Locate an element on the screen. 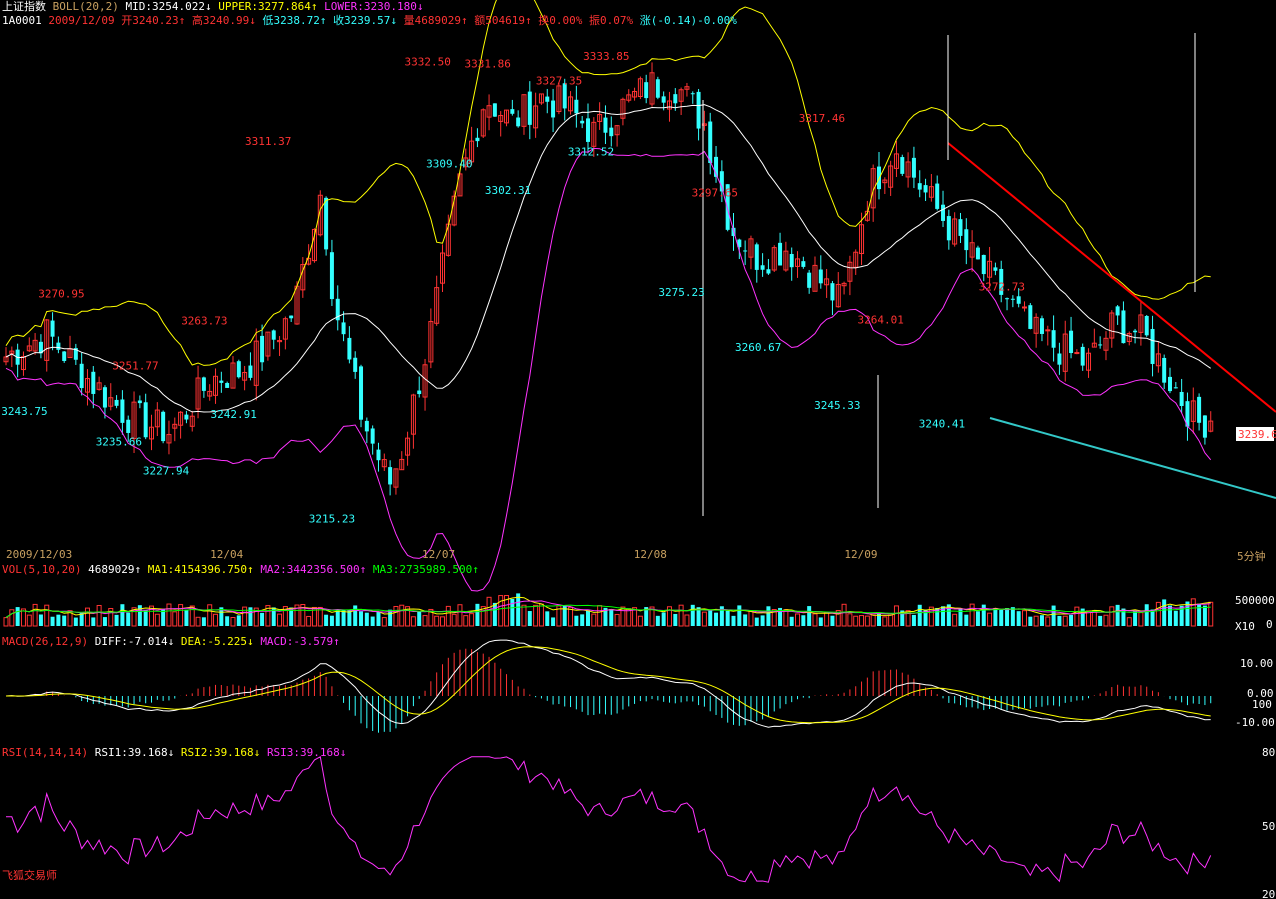  high-annotation: 3327.35 is located at coordinates (559, 81).